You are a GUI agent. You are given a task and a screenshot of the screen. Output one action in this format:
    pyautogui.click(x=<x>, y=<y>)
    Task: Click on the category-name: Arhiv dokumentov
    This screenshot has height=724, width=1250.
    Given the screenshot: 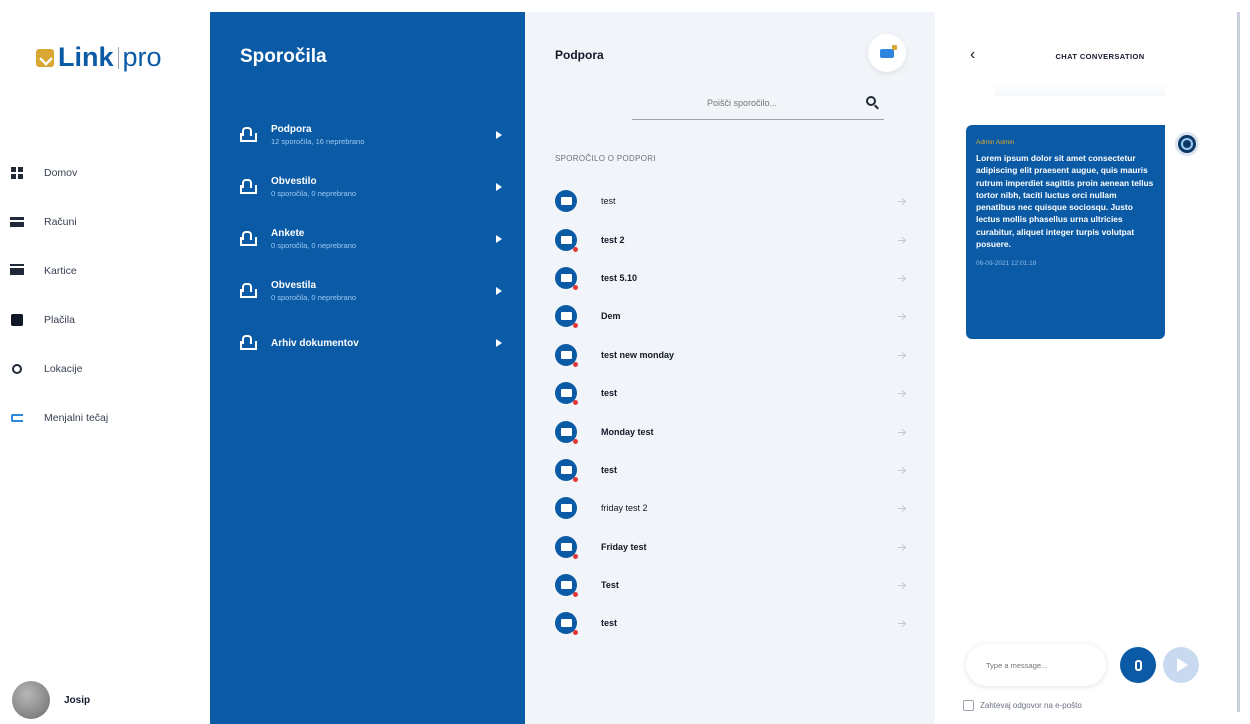 What is the action you would take?
    pyautogui.click(x=315, y=343)
    